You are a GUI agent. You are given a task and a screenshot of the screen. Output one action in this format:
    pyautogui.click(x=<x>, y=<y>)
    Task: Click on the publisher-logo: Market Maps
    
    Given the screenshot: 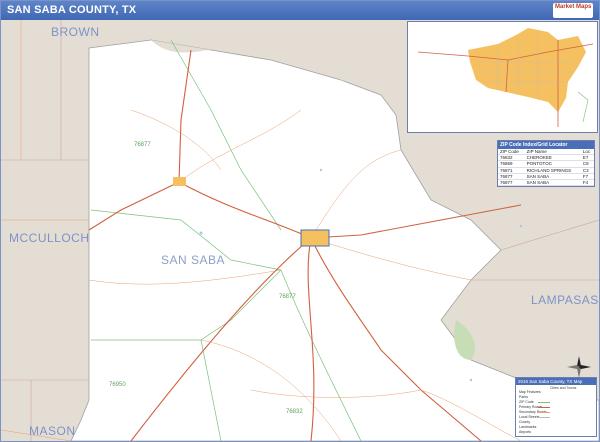 What is the action you would take?
    pyautogui.click(x=573, y=10)
    